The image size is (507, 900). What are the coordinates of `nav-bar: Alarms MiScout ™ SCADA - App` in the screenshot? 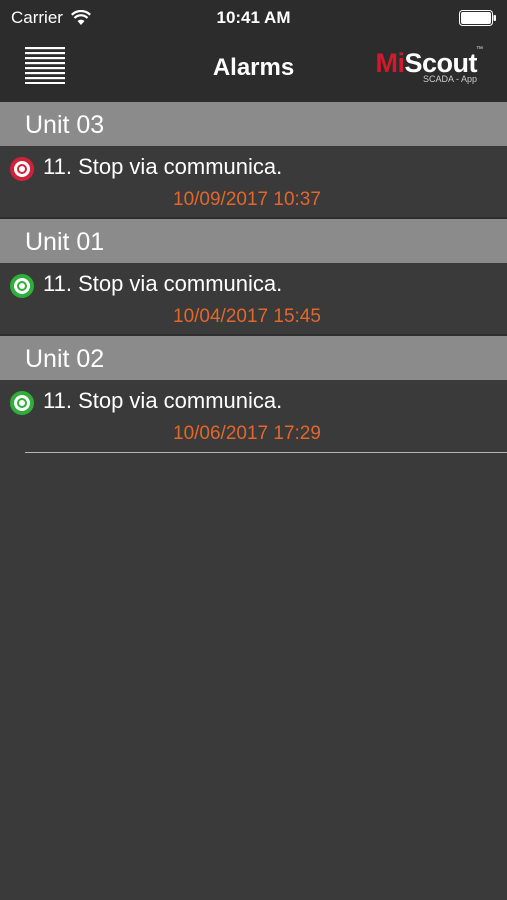 It's located at (253, 69).